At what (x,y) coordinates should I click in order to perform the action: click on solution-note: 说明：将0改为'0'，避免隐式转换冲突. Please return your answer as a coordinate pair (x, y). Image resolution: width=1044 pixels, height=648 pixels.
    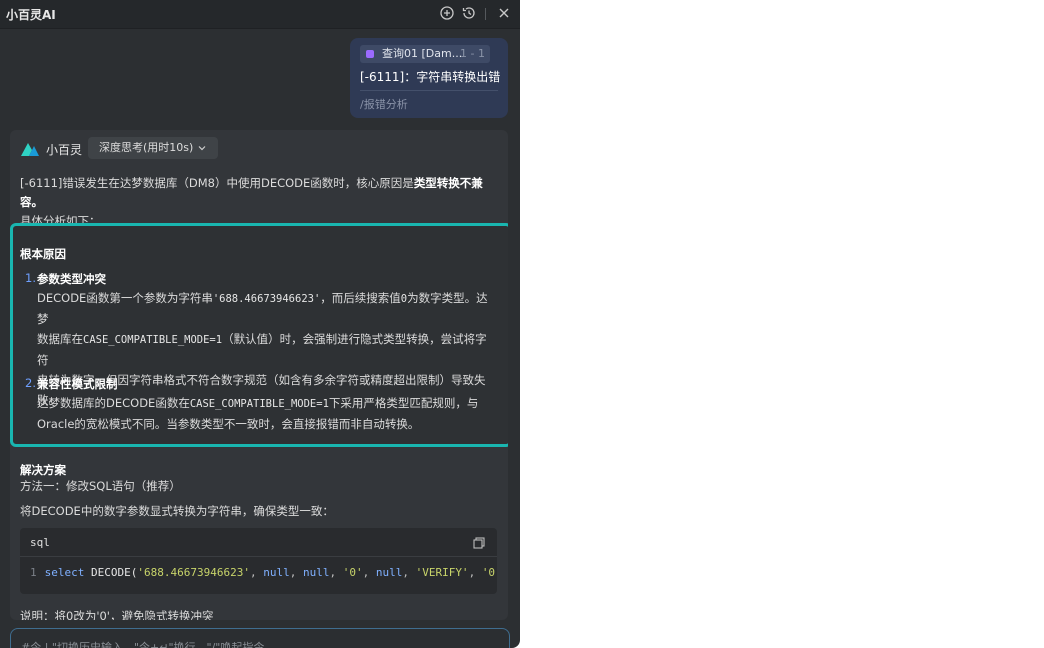
    Looking at the image, I should click on (117, 614).